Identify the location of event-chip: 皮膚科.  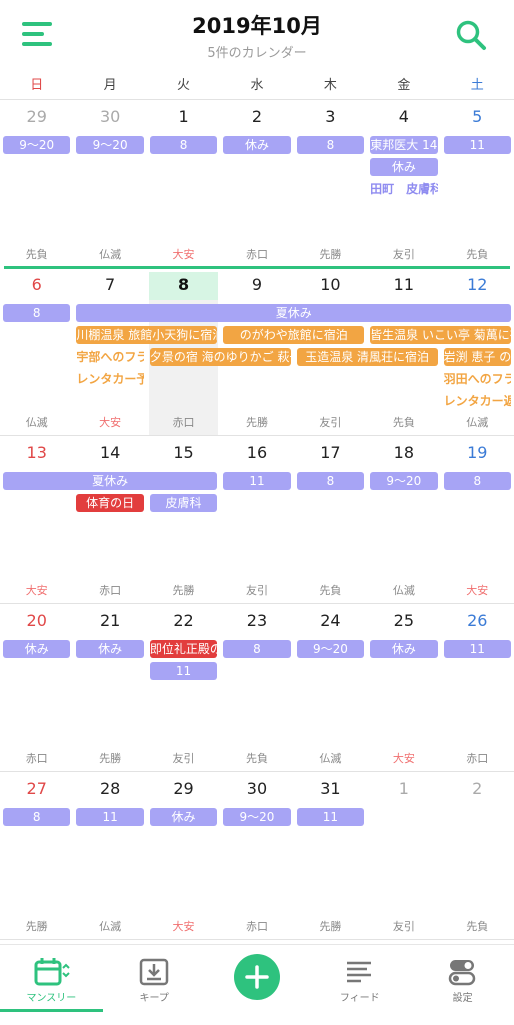
(183, 503).